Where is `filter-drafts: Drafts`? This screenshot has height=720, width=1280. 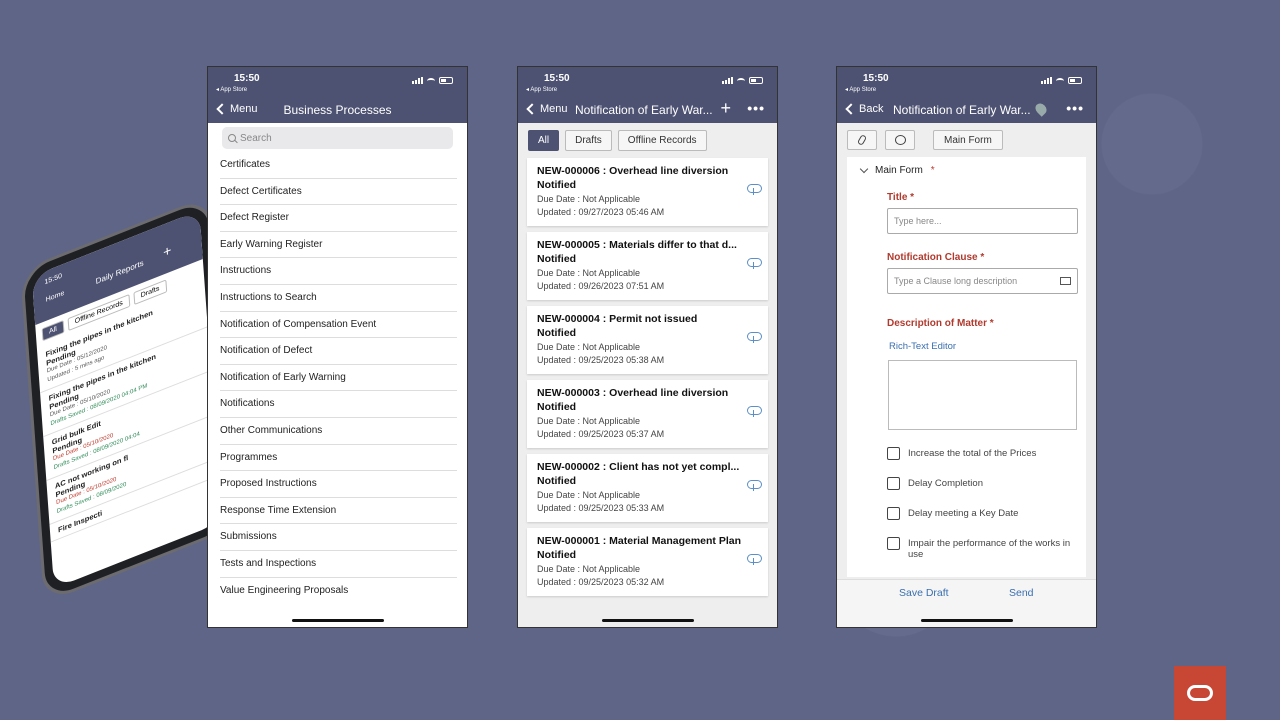
filter-drafts: Drafts is located at coordinates (588, 140).